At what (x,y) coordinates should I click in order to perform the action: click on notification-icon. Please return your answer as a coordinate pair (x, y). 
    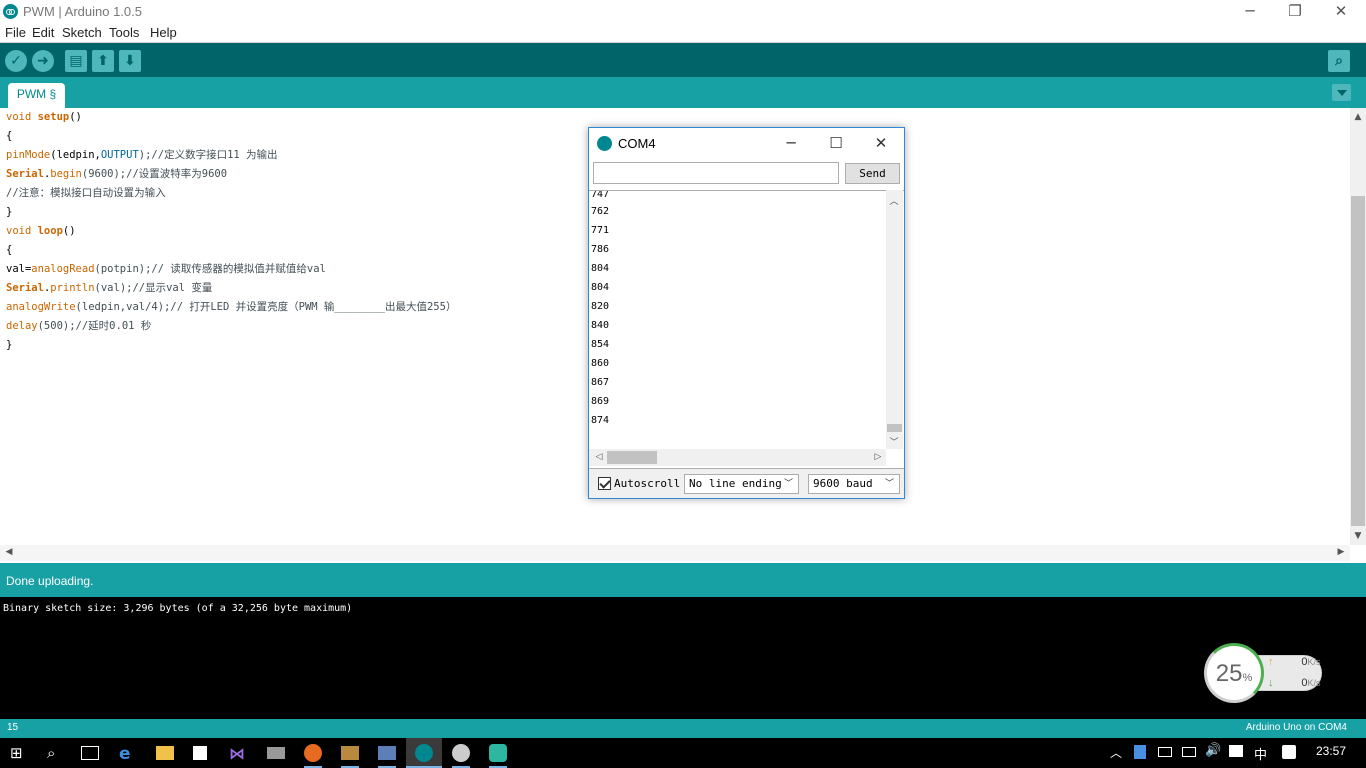
    Looking at the image, I should click on (1236, 751).